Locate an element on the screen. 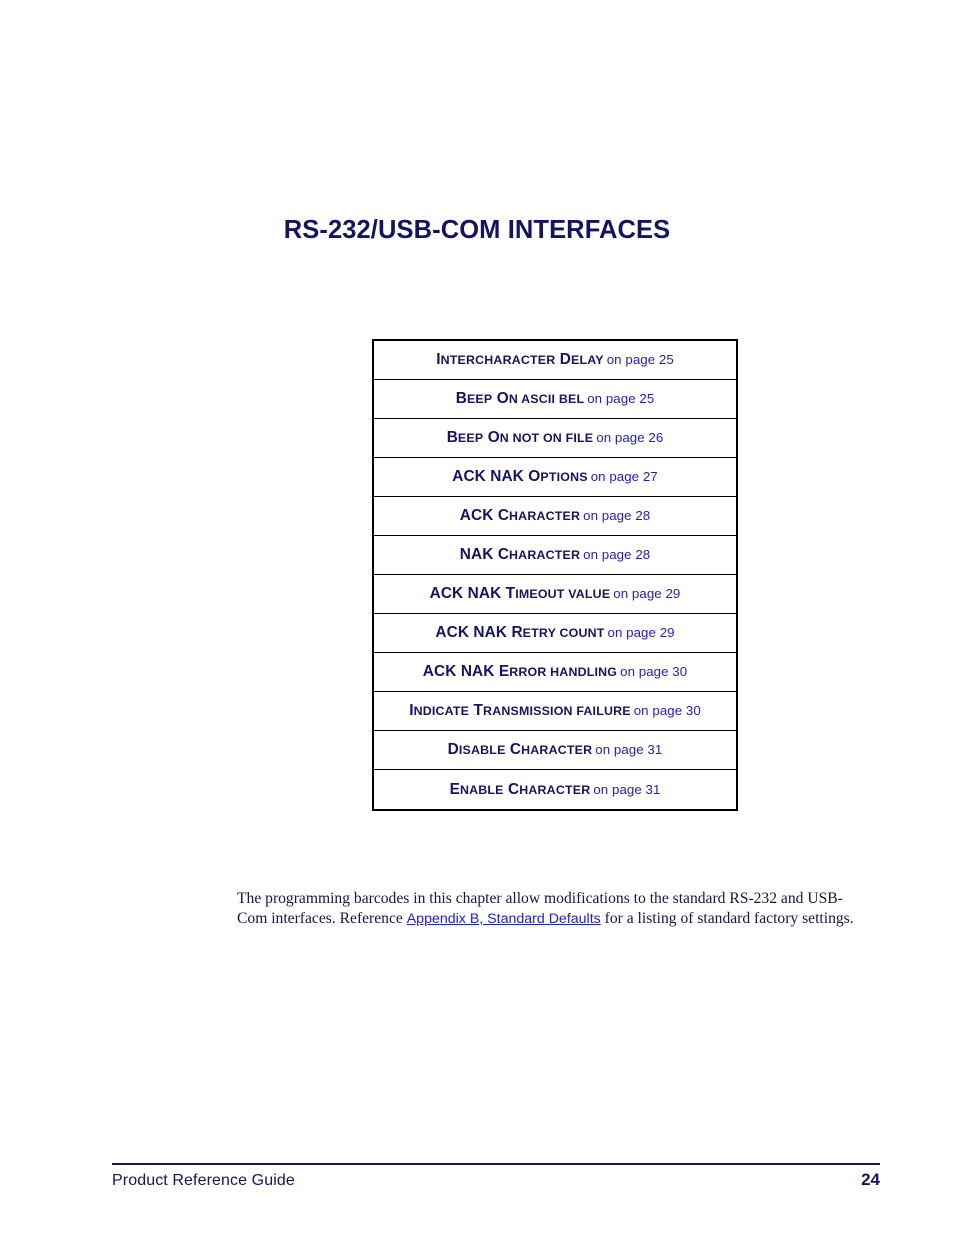 The image size is (954, 1235). cross-reference-link: INTERCHARACTER DELAY on page 25 is located at coordinates (555, 360).